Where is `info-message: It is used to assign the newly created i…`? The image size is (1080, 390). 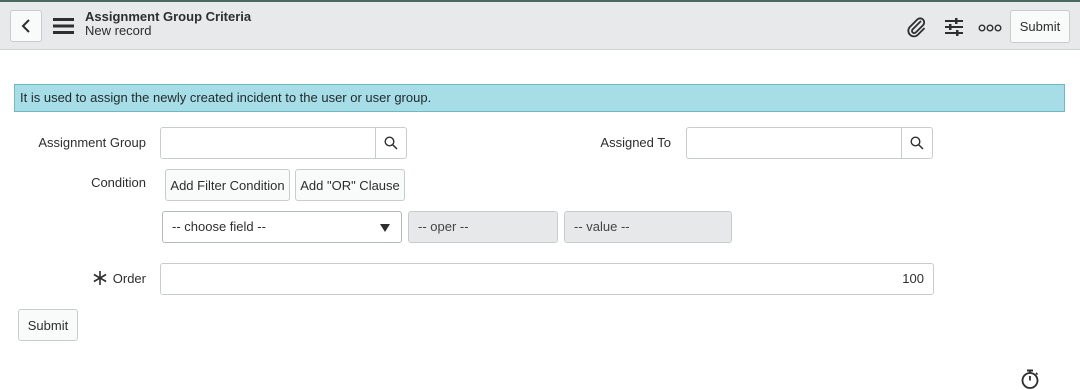 info-message: It is used to assign the newly created i… is located at coordinates (539, 98).